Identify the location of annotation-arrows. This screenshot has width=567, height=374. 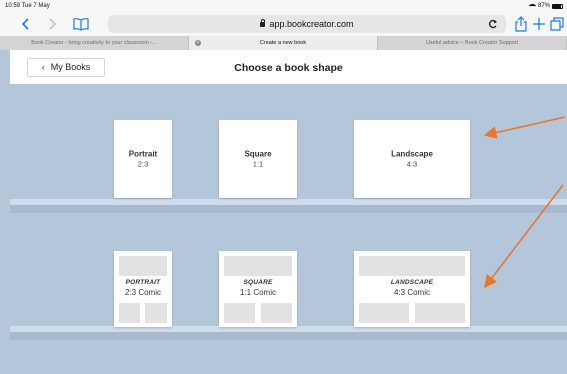
(524, 202).